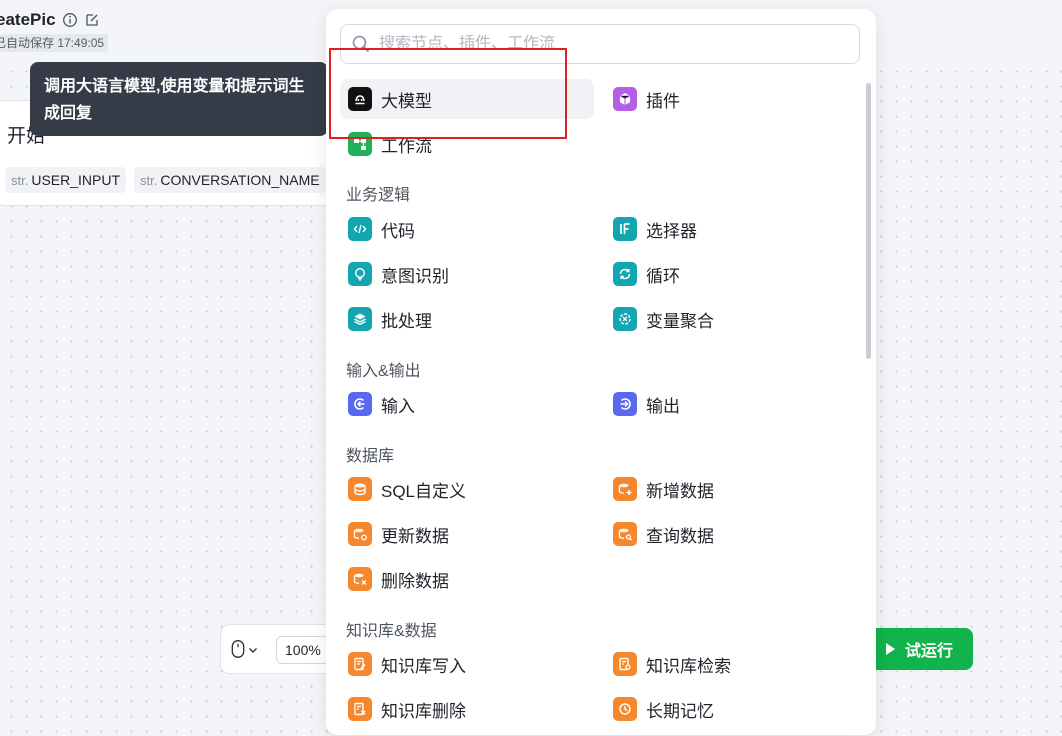 The image size is (1062, 736). I want to click on scrollbar, so click(868, 221).